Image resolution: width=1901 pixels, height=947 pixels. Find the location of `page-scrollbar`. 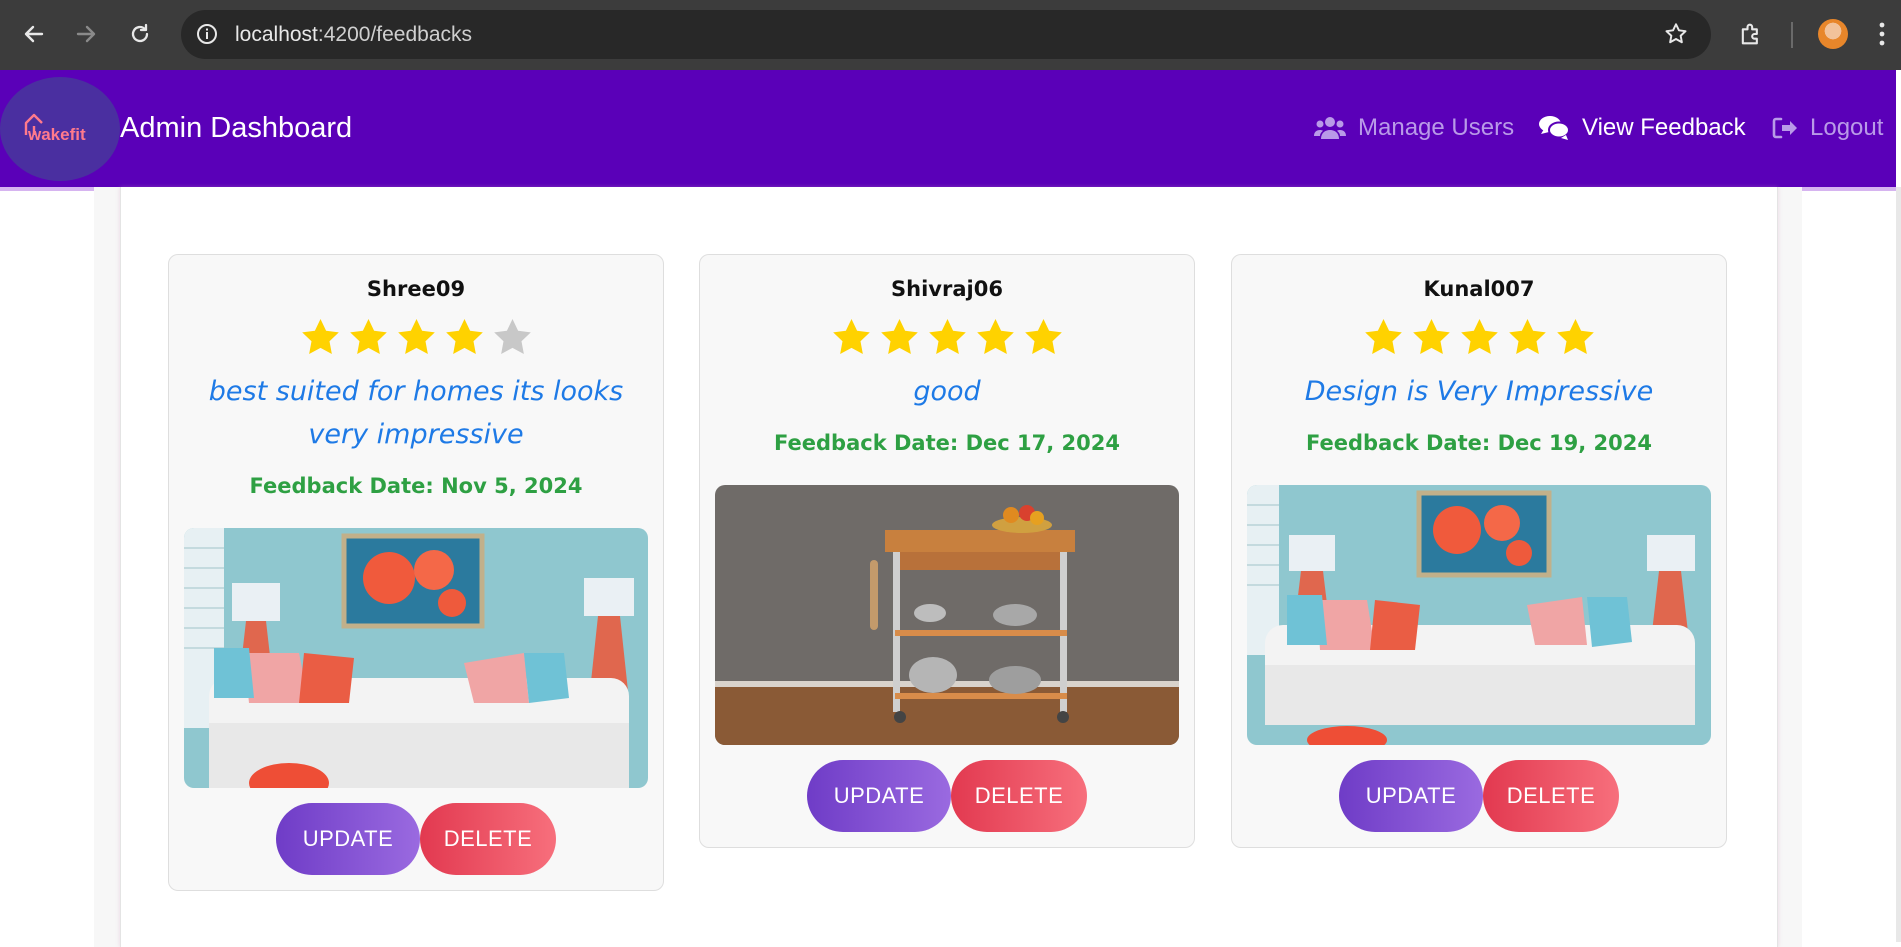

page-scrollbar is located at coordinates (1898, 564).